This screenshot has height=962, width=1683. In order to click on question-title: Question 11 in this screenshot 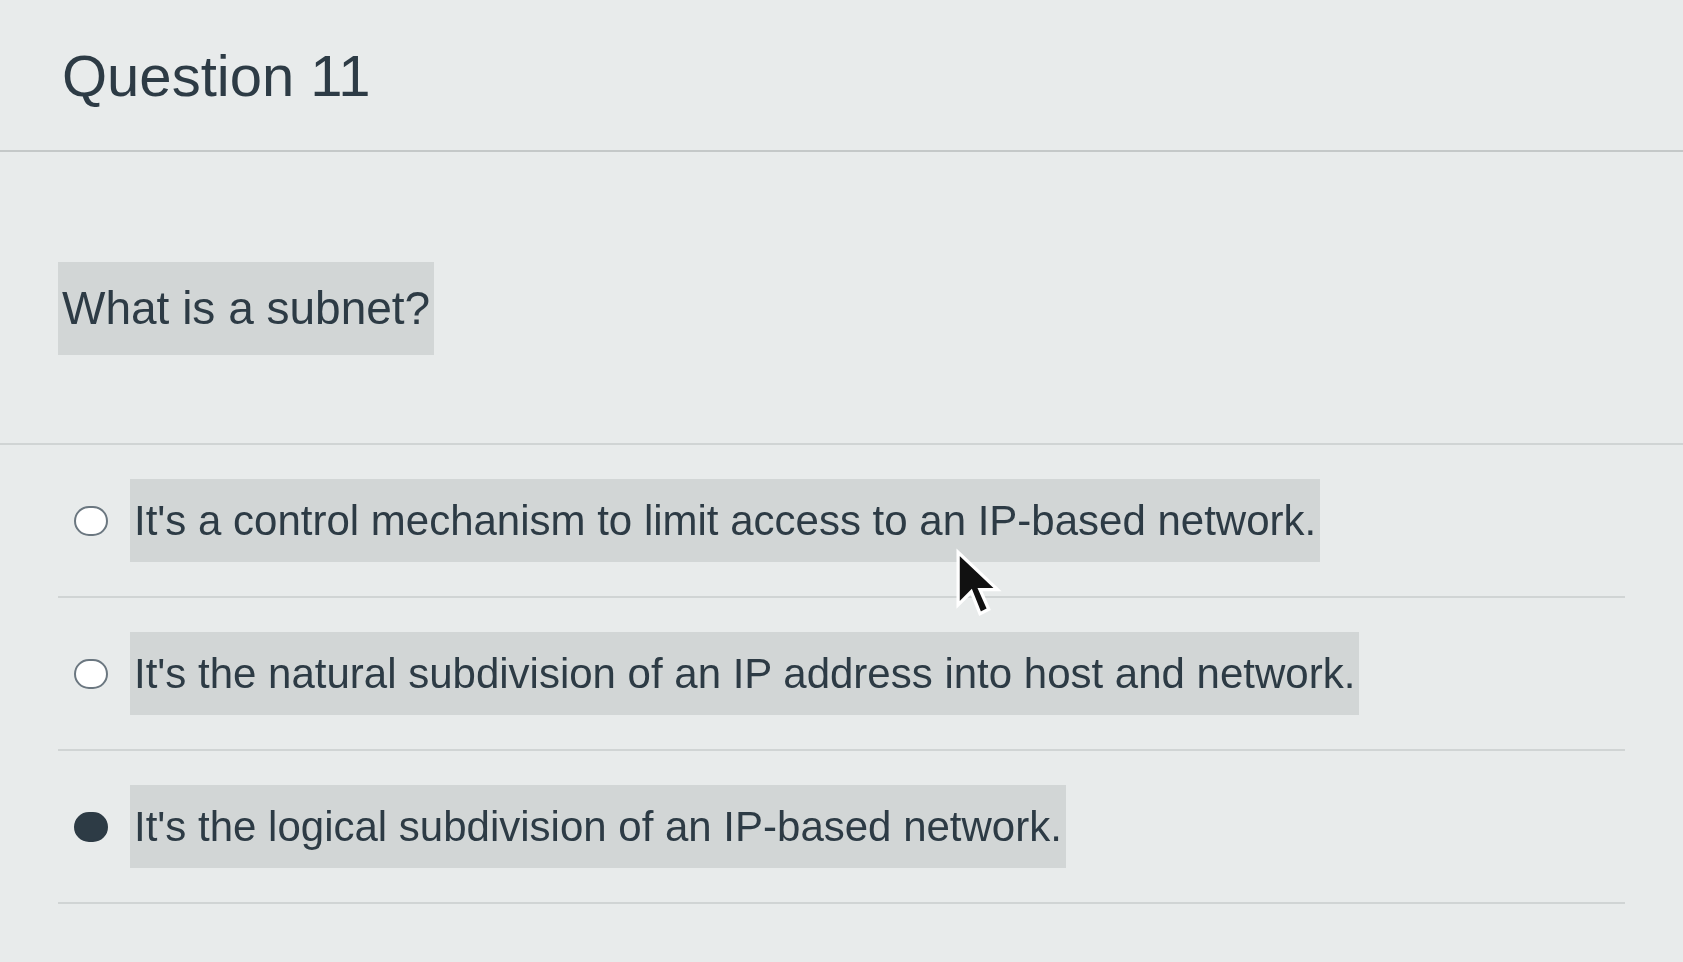, I will do `click(216, 75)`.